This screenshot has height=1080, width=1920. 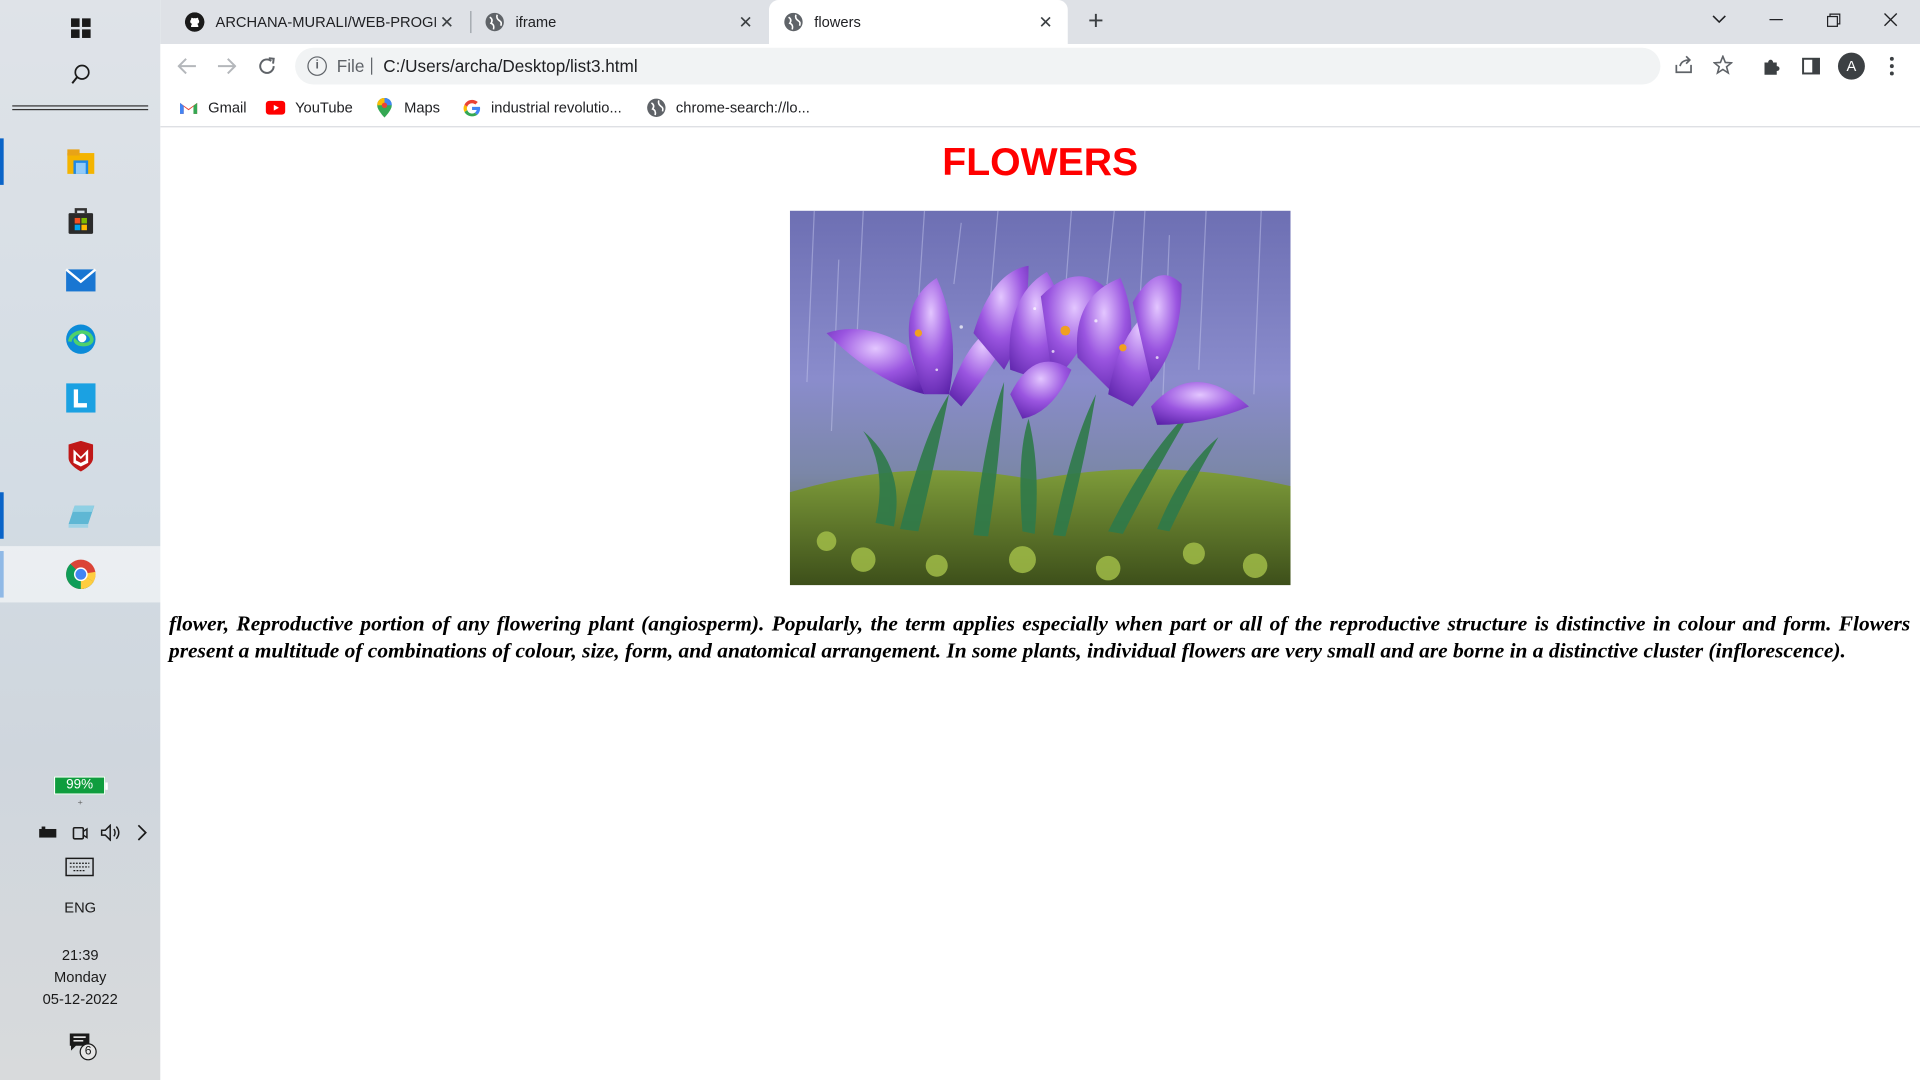 I want to click on store-icon, so click(x=80, y=221).